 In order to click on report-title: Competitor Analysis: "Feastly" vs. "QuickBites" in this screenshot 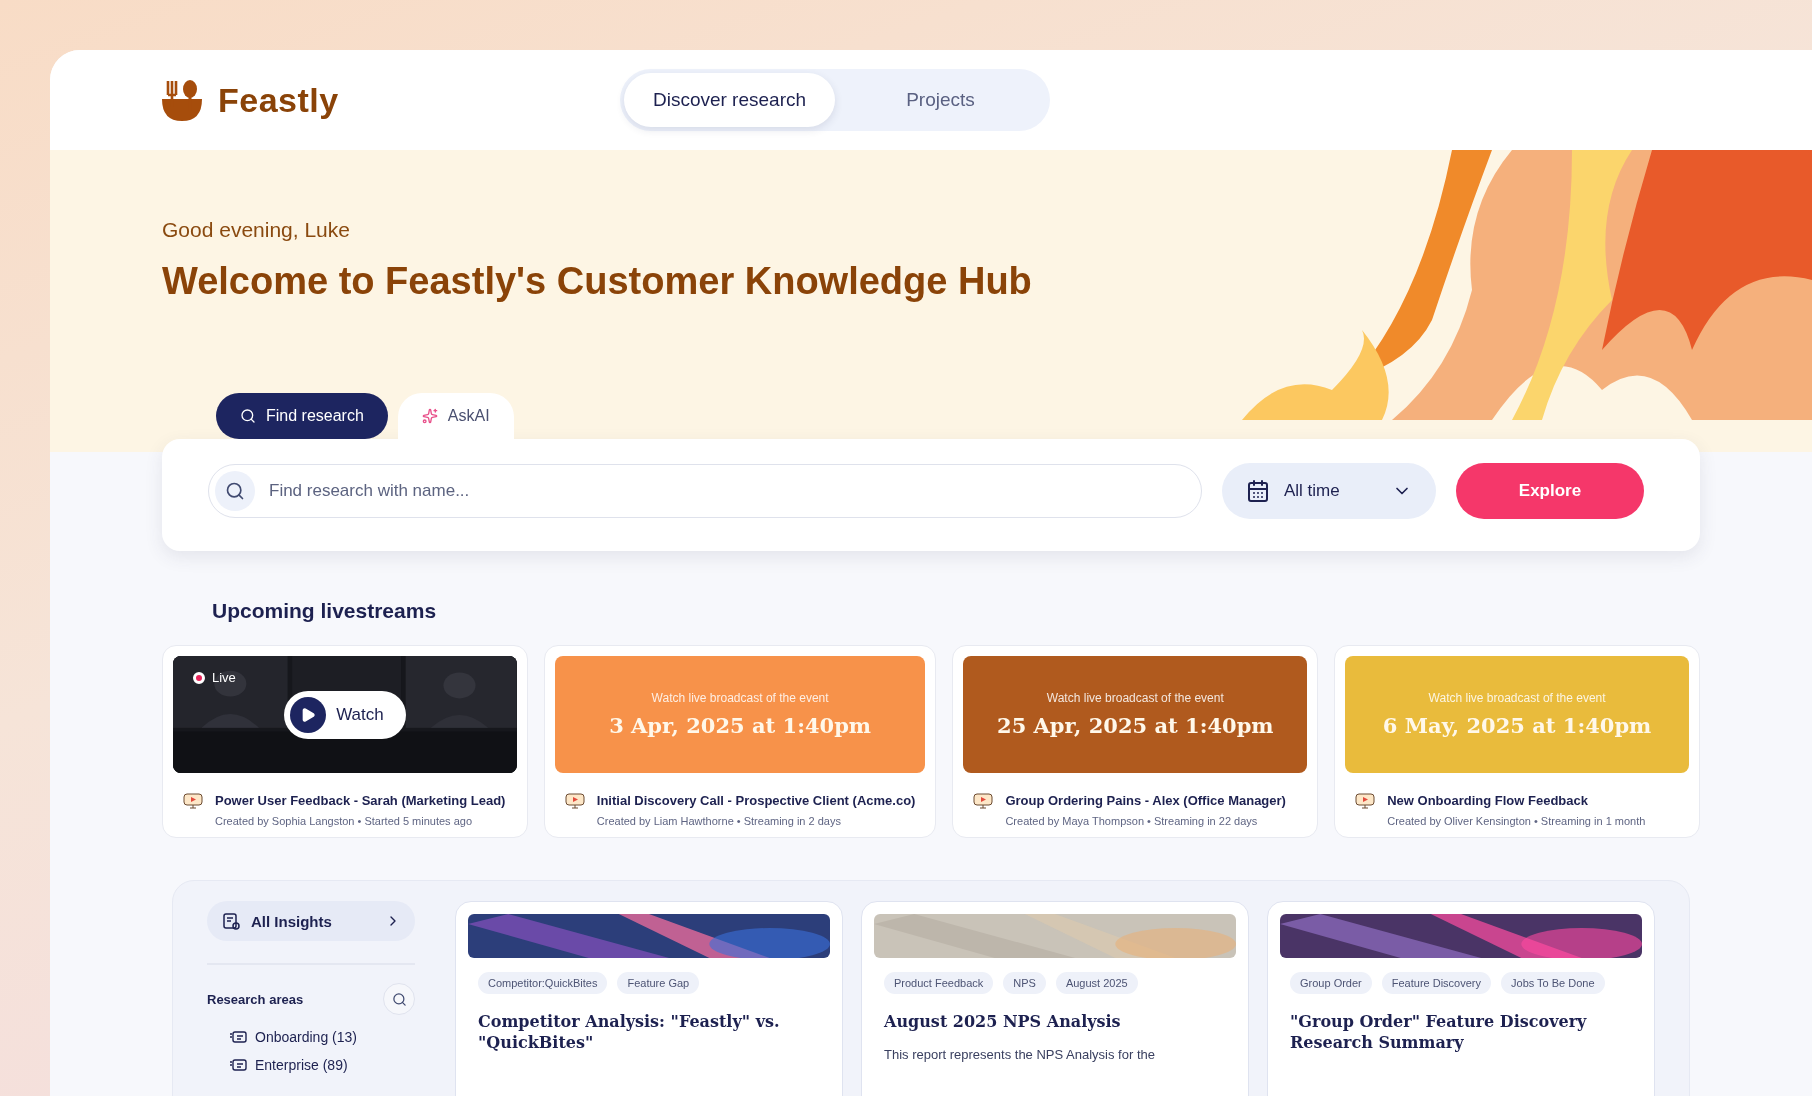, I will do `click(629, 1033)`.